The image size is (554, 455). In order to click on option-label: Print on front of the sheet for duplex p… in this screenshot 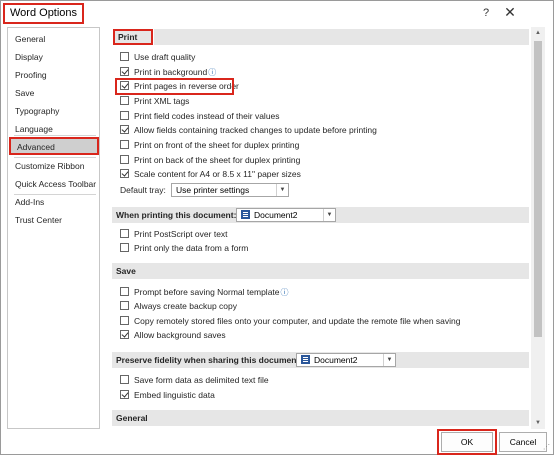, I will do `click(217, 145)`.